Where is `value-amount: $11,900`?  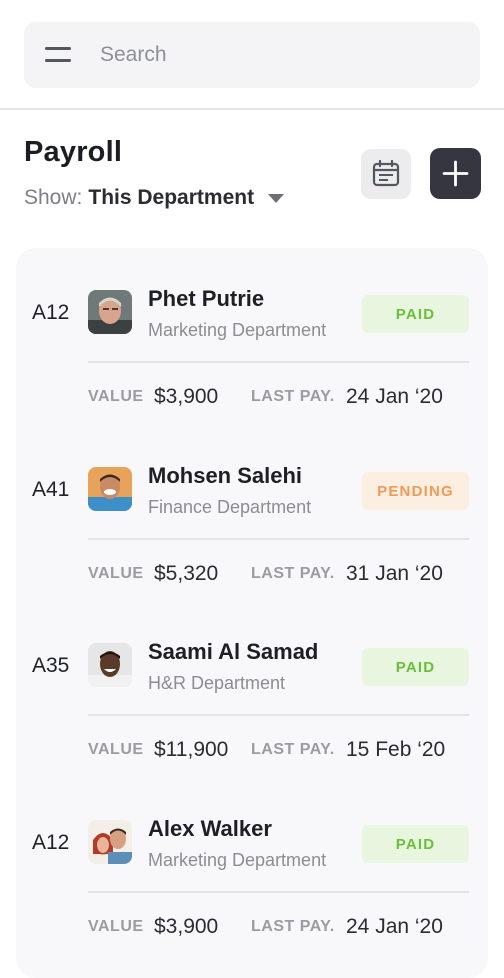 value-amount: $11,900 is located at coordinates (191, 749).